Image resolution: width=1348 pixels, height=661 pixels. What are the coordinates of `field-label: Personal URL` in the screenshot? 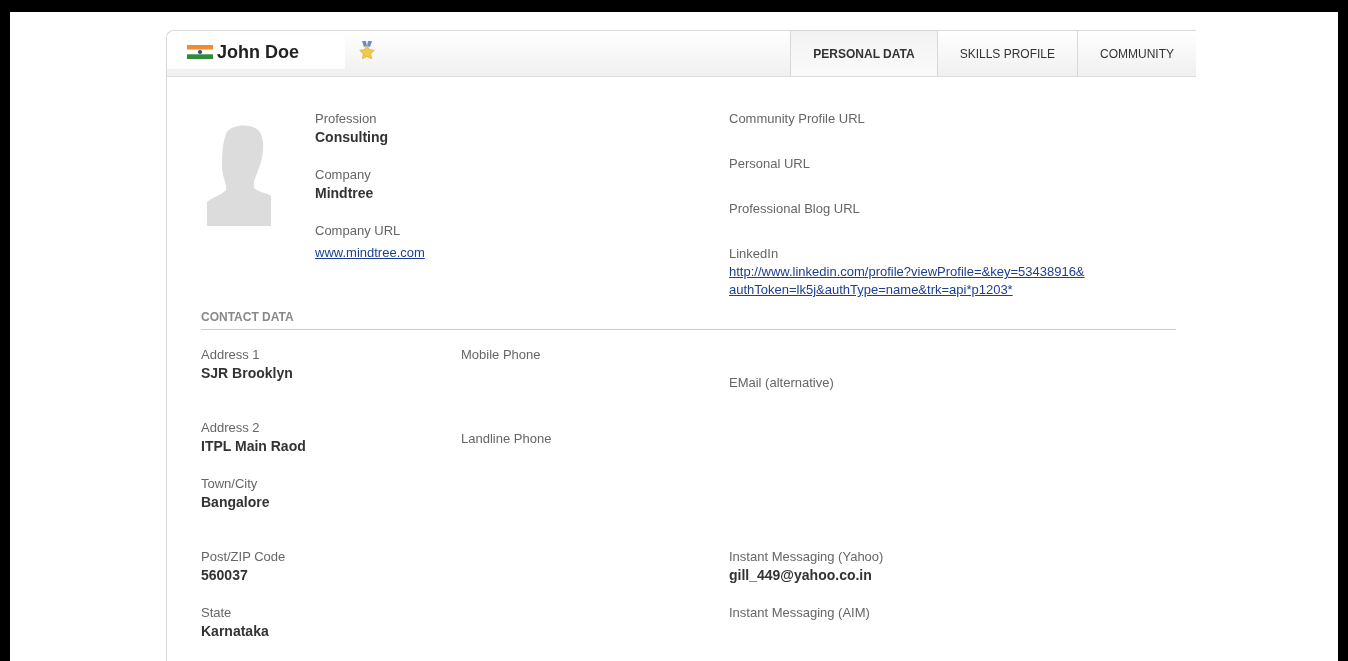 It's located at (770, 164).